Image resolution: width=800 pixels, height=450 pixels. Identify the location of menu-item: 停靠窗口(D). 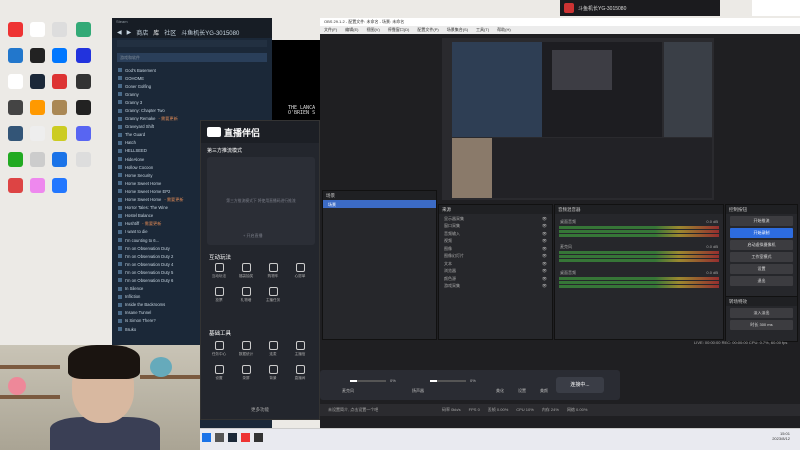
(399, 30).